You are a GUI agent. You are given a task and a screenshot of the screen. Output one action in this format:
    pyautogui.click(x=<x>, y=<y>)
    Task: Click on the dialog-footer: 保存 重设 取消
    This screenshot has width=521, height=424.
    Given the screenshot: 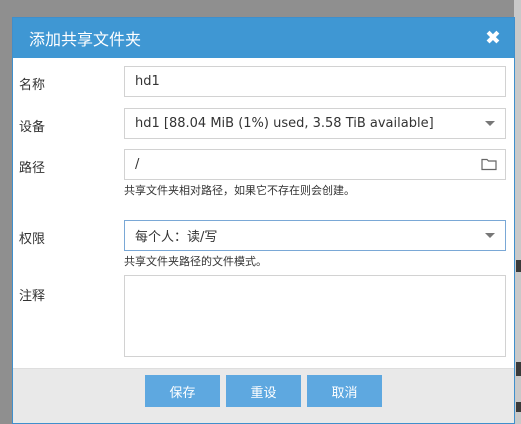 What is the action you would take?
    pyautogui.click(x=263, y=395)
    